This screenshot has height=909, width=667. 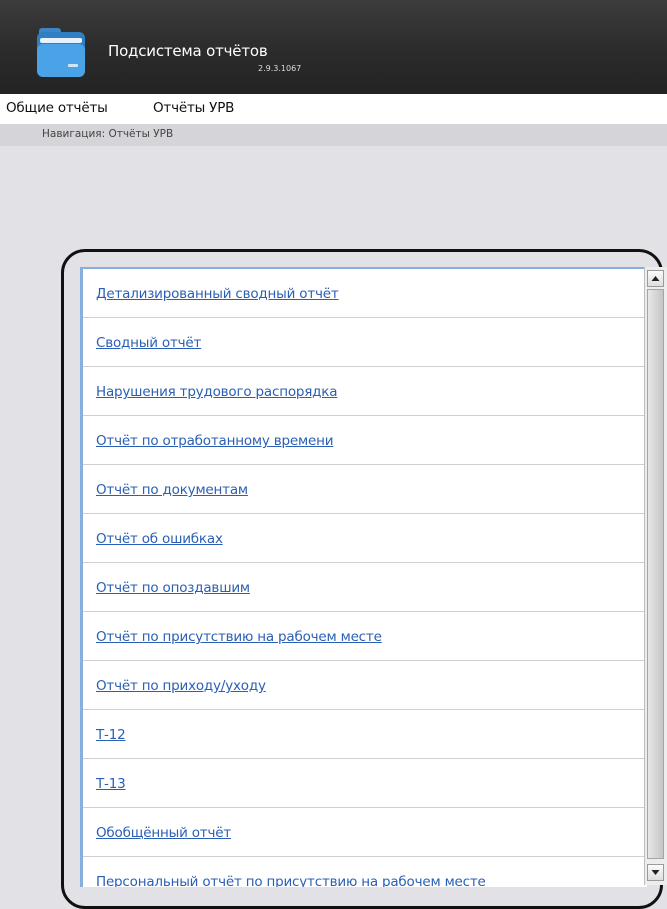 I want to click on list-item: Отчёт по отработанному времени, so click(x=364, y=440).